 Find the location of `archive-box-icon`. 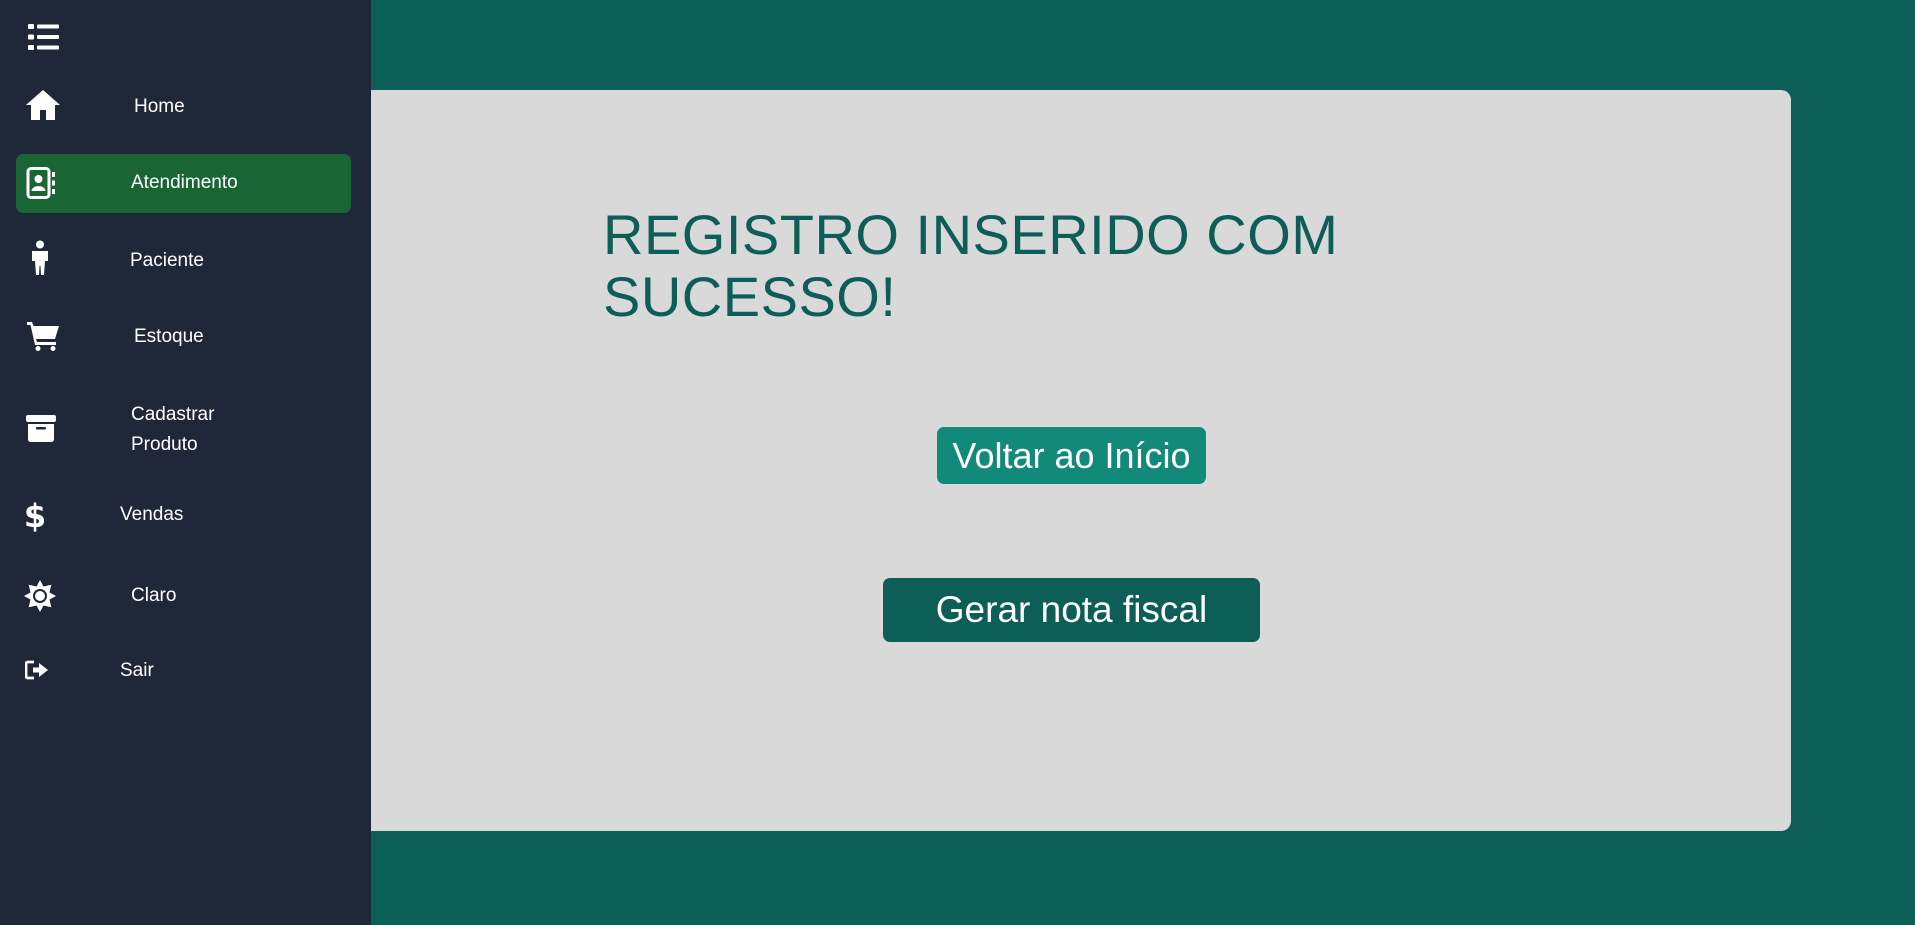

archive-box-icon is located at coordinates (41, 428).